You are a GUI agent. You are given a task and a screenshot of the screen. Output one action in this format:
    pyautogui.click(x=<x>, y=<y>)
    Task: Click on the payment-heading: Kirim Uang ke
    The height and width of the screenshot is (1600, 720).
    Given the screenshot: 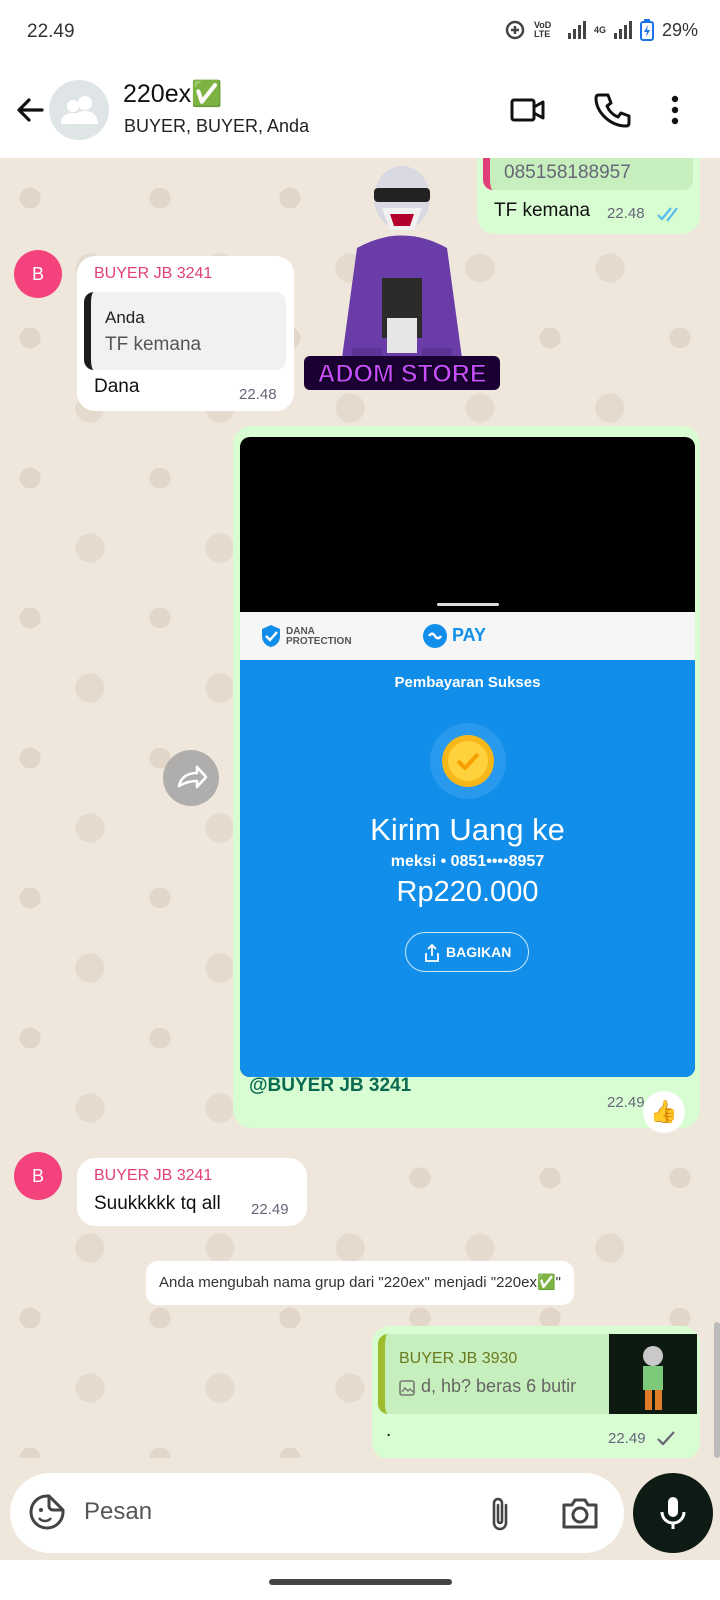 What is the action you would take?
    pyautogui.click(x=467, y=829)
    